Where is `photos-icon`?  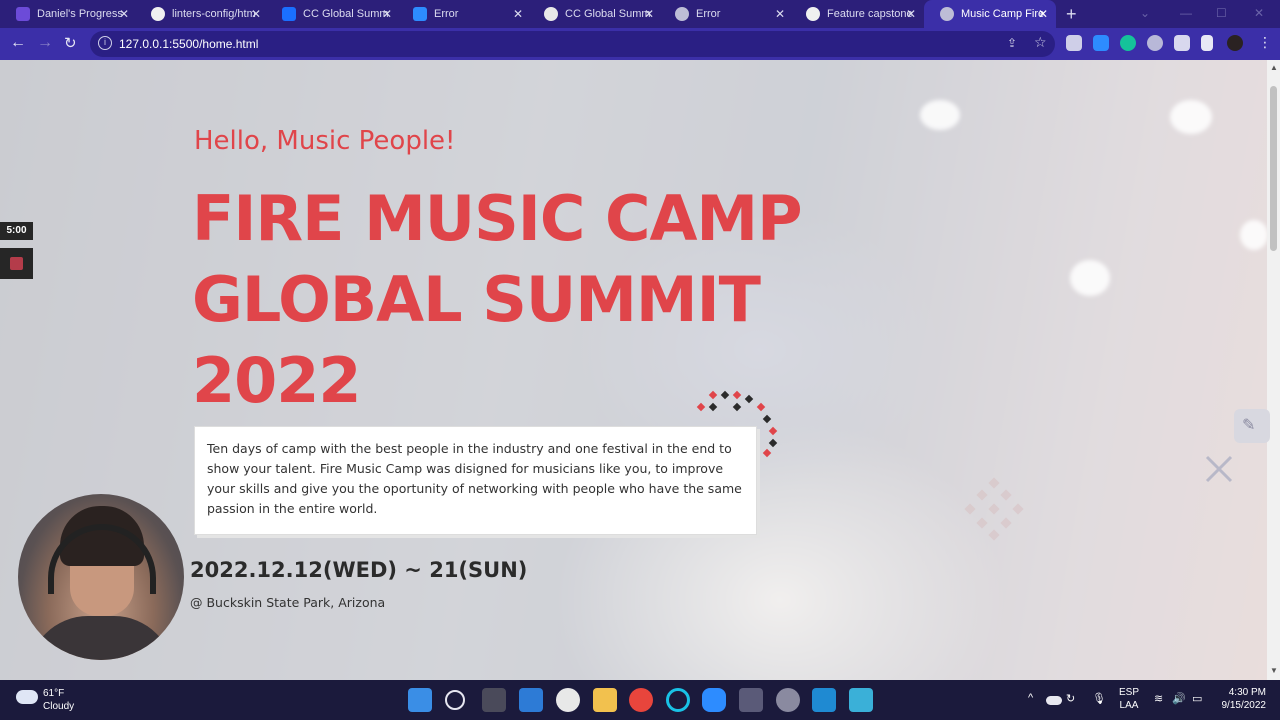
photos-icon is located at coordinates (861, 700).